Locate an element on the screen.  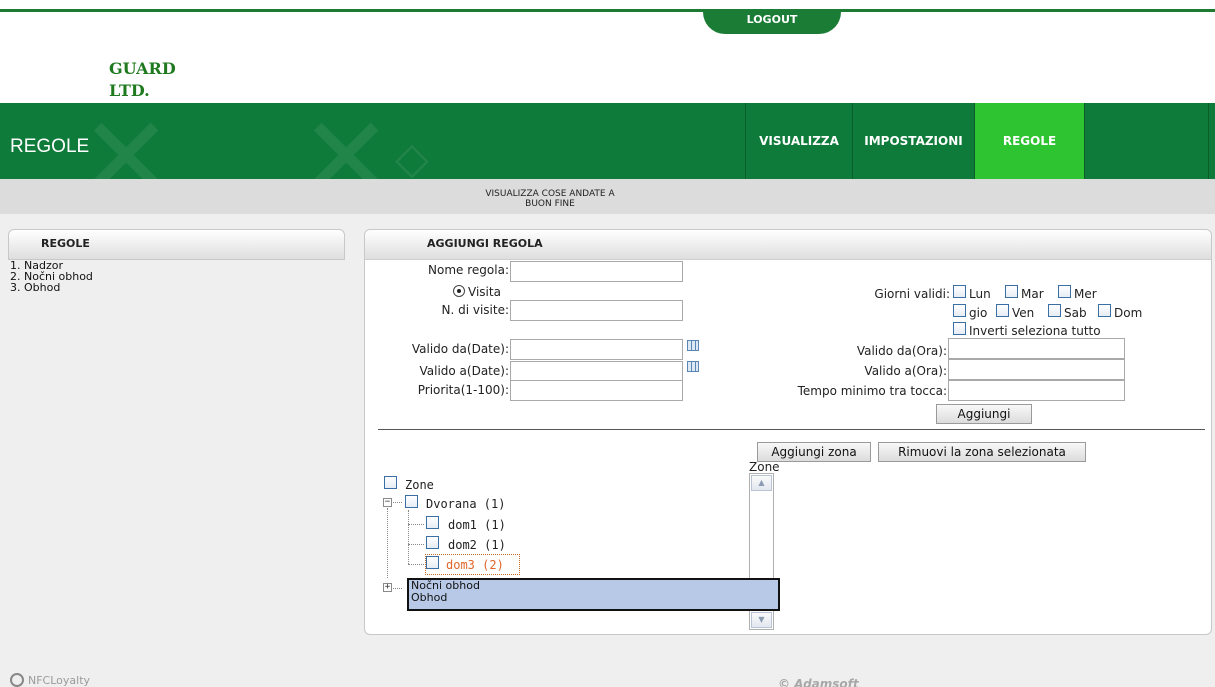
valido-da-ora-input is located at coordinates (1036, 348).